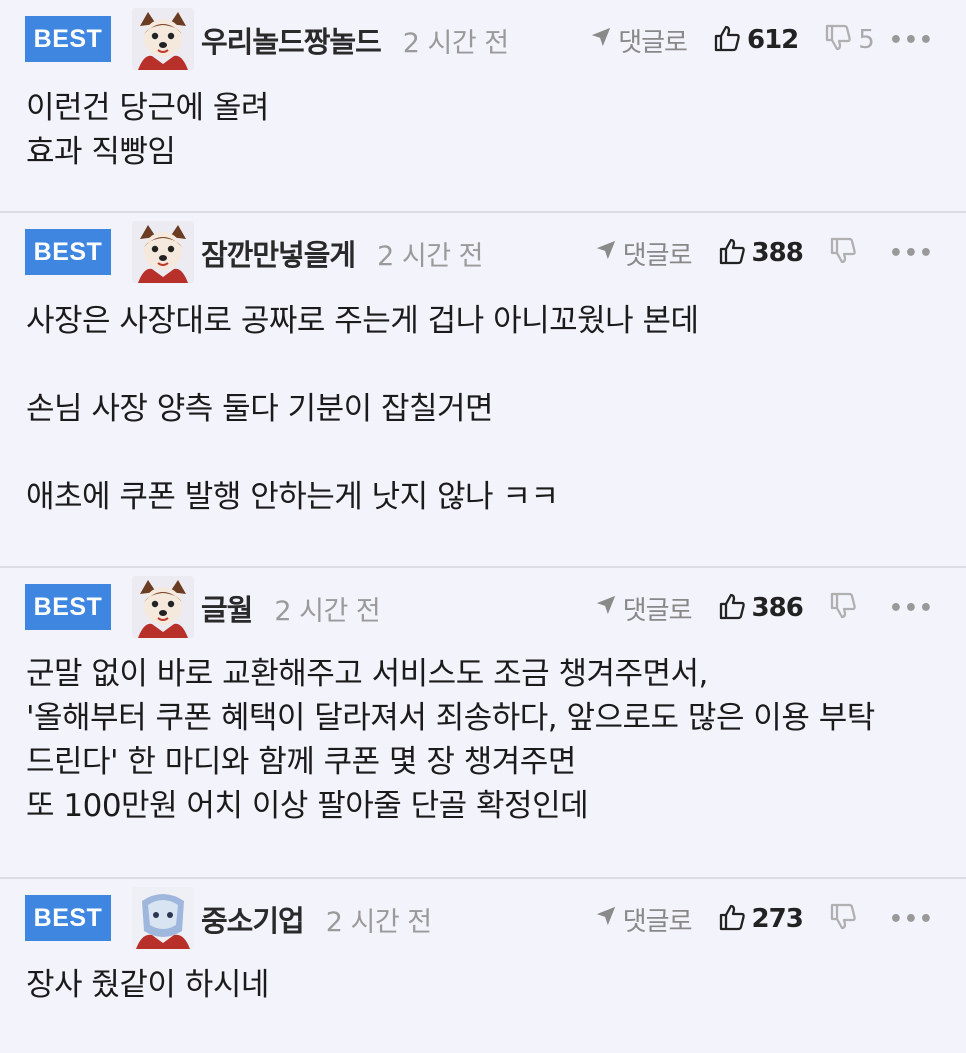 Image resolution: width=966 pixels, height=1053 pixels. Describe the element at coordinates (777, 253) in the screenshot. I see `upvote-count: 388` at that location.